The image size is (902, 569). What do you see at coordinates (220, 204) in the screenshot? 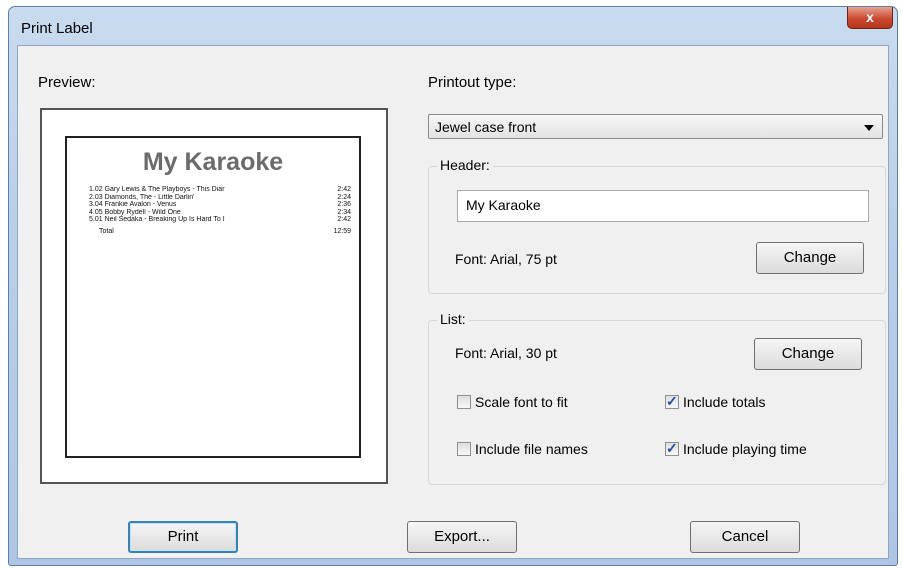
I see `preview-track-row: 3.04 Frankie Avalon - Venus 2:36` at bounding box center [220, 204].